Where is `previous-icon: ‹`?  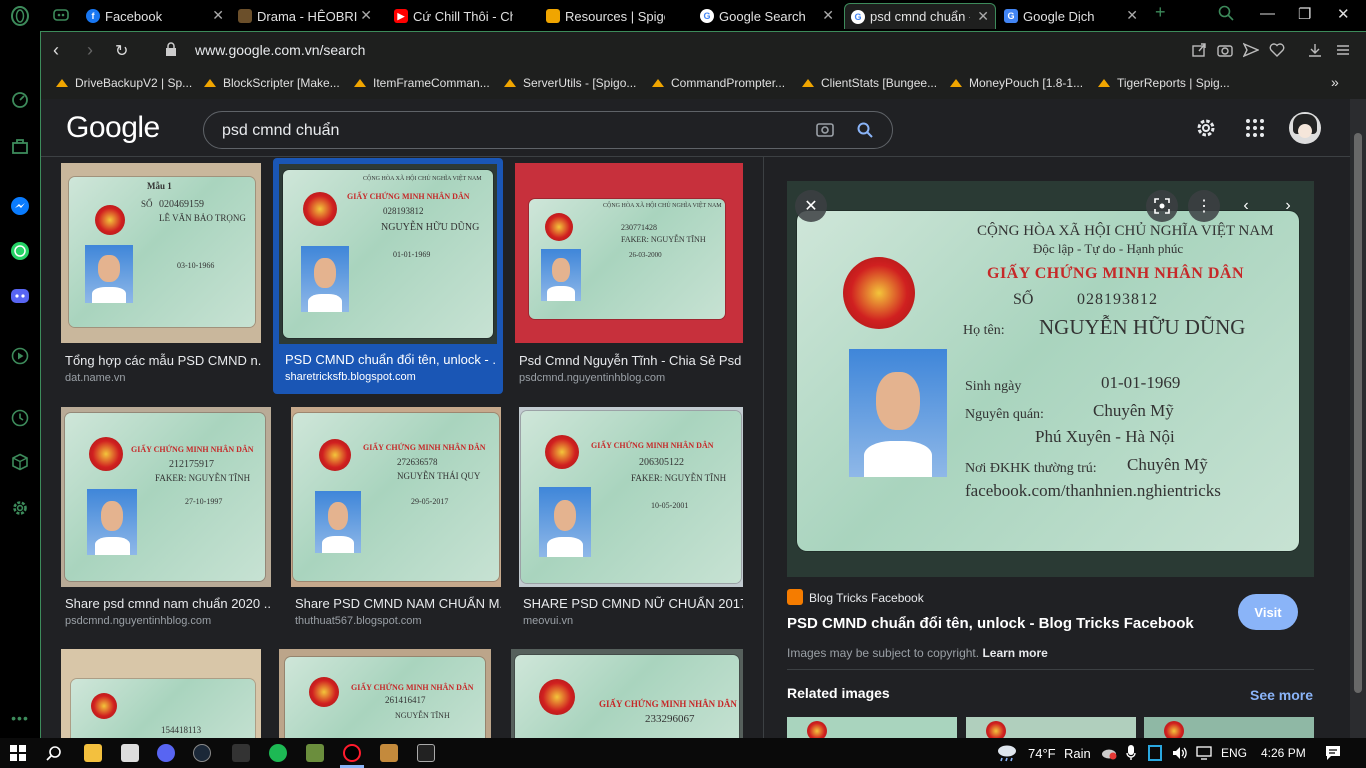
previous-icon: ‹ is located at coordinates (1246, 206).